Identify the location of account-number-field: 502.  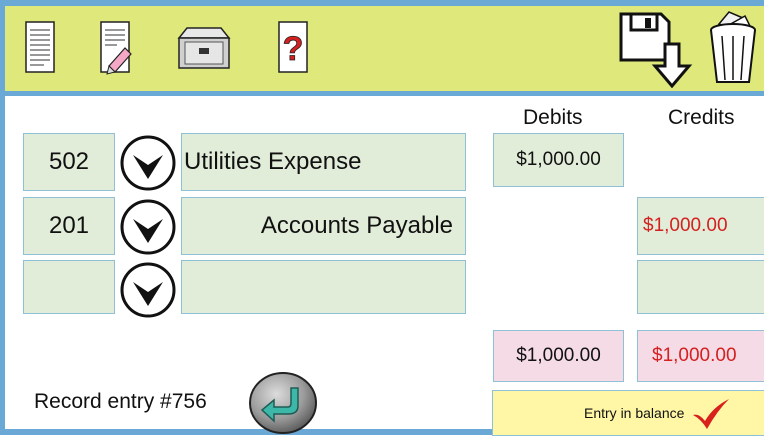
(69, 162).